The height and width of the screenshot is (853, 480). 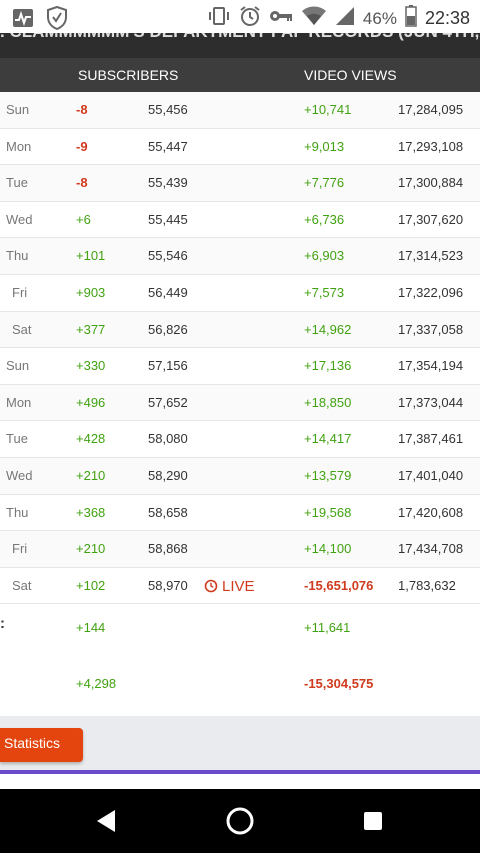 What do you see at coordinates (91, 292) in the screenshot?
I see `row-subscriber-change: +903` at bounding box center [91, 292].